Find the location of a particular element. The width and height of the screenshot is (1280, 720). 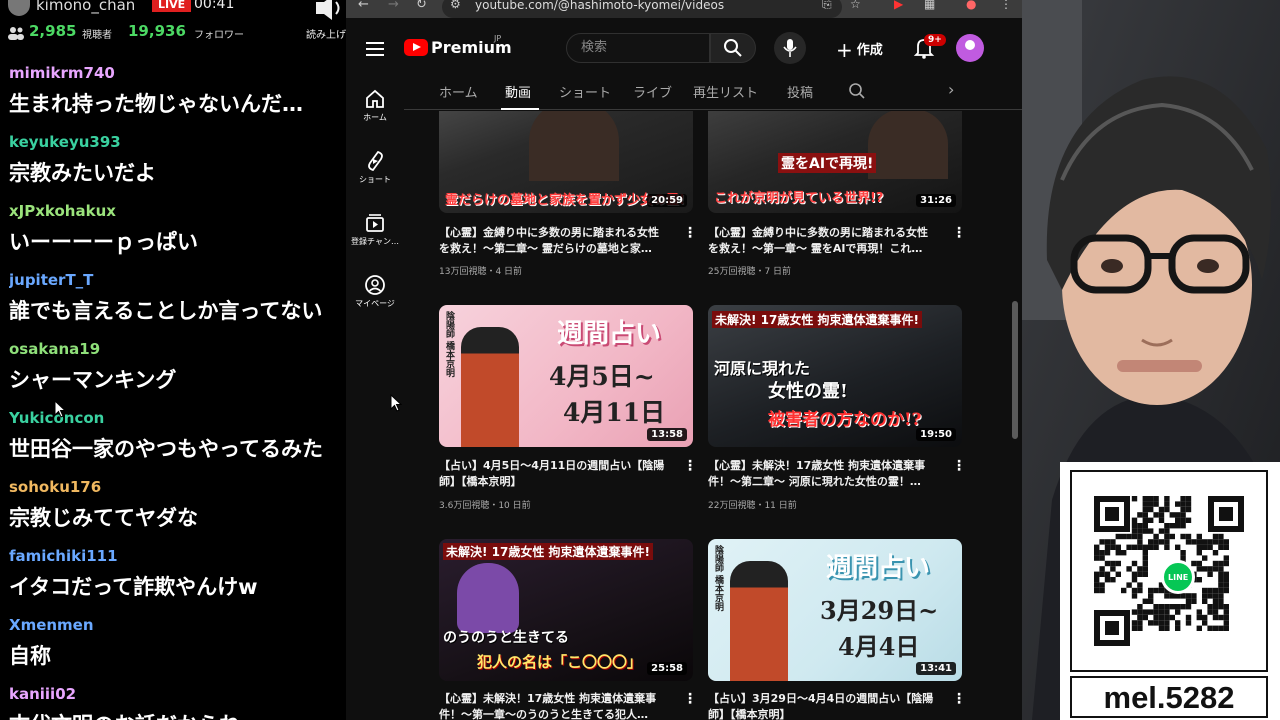

extensions-icon: ▦ is located at coordinates (929, 5).